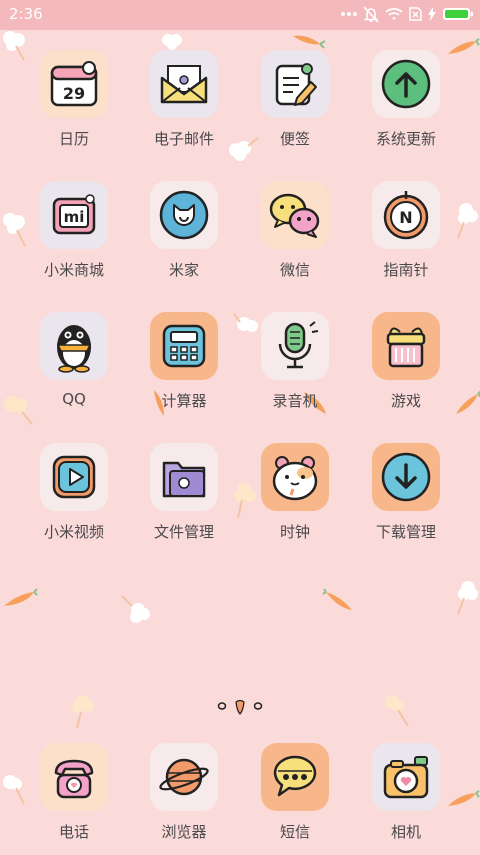  What do you see at coordinates (294, 532) in the screenshot?
I see `app-label: 时钟` at bounding box center [294, 532].